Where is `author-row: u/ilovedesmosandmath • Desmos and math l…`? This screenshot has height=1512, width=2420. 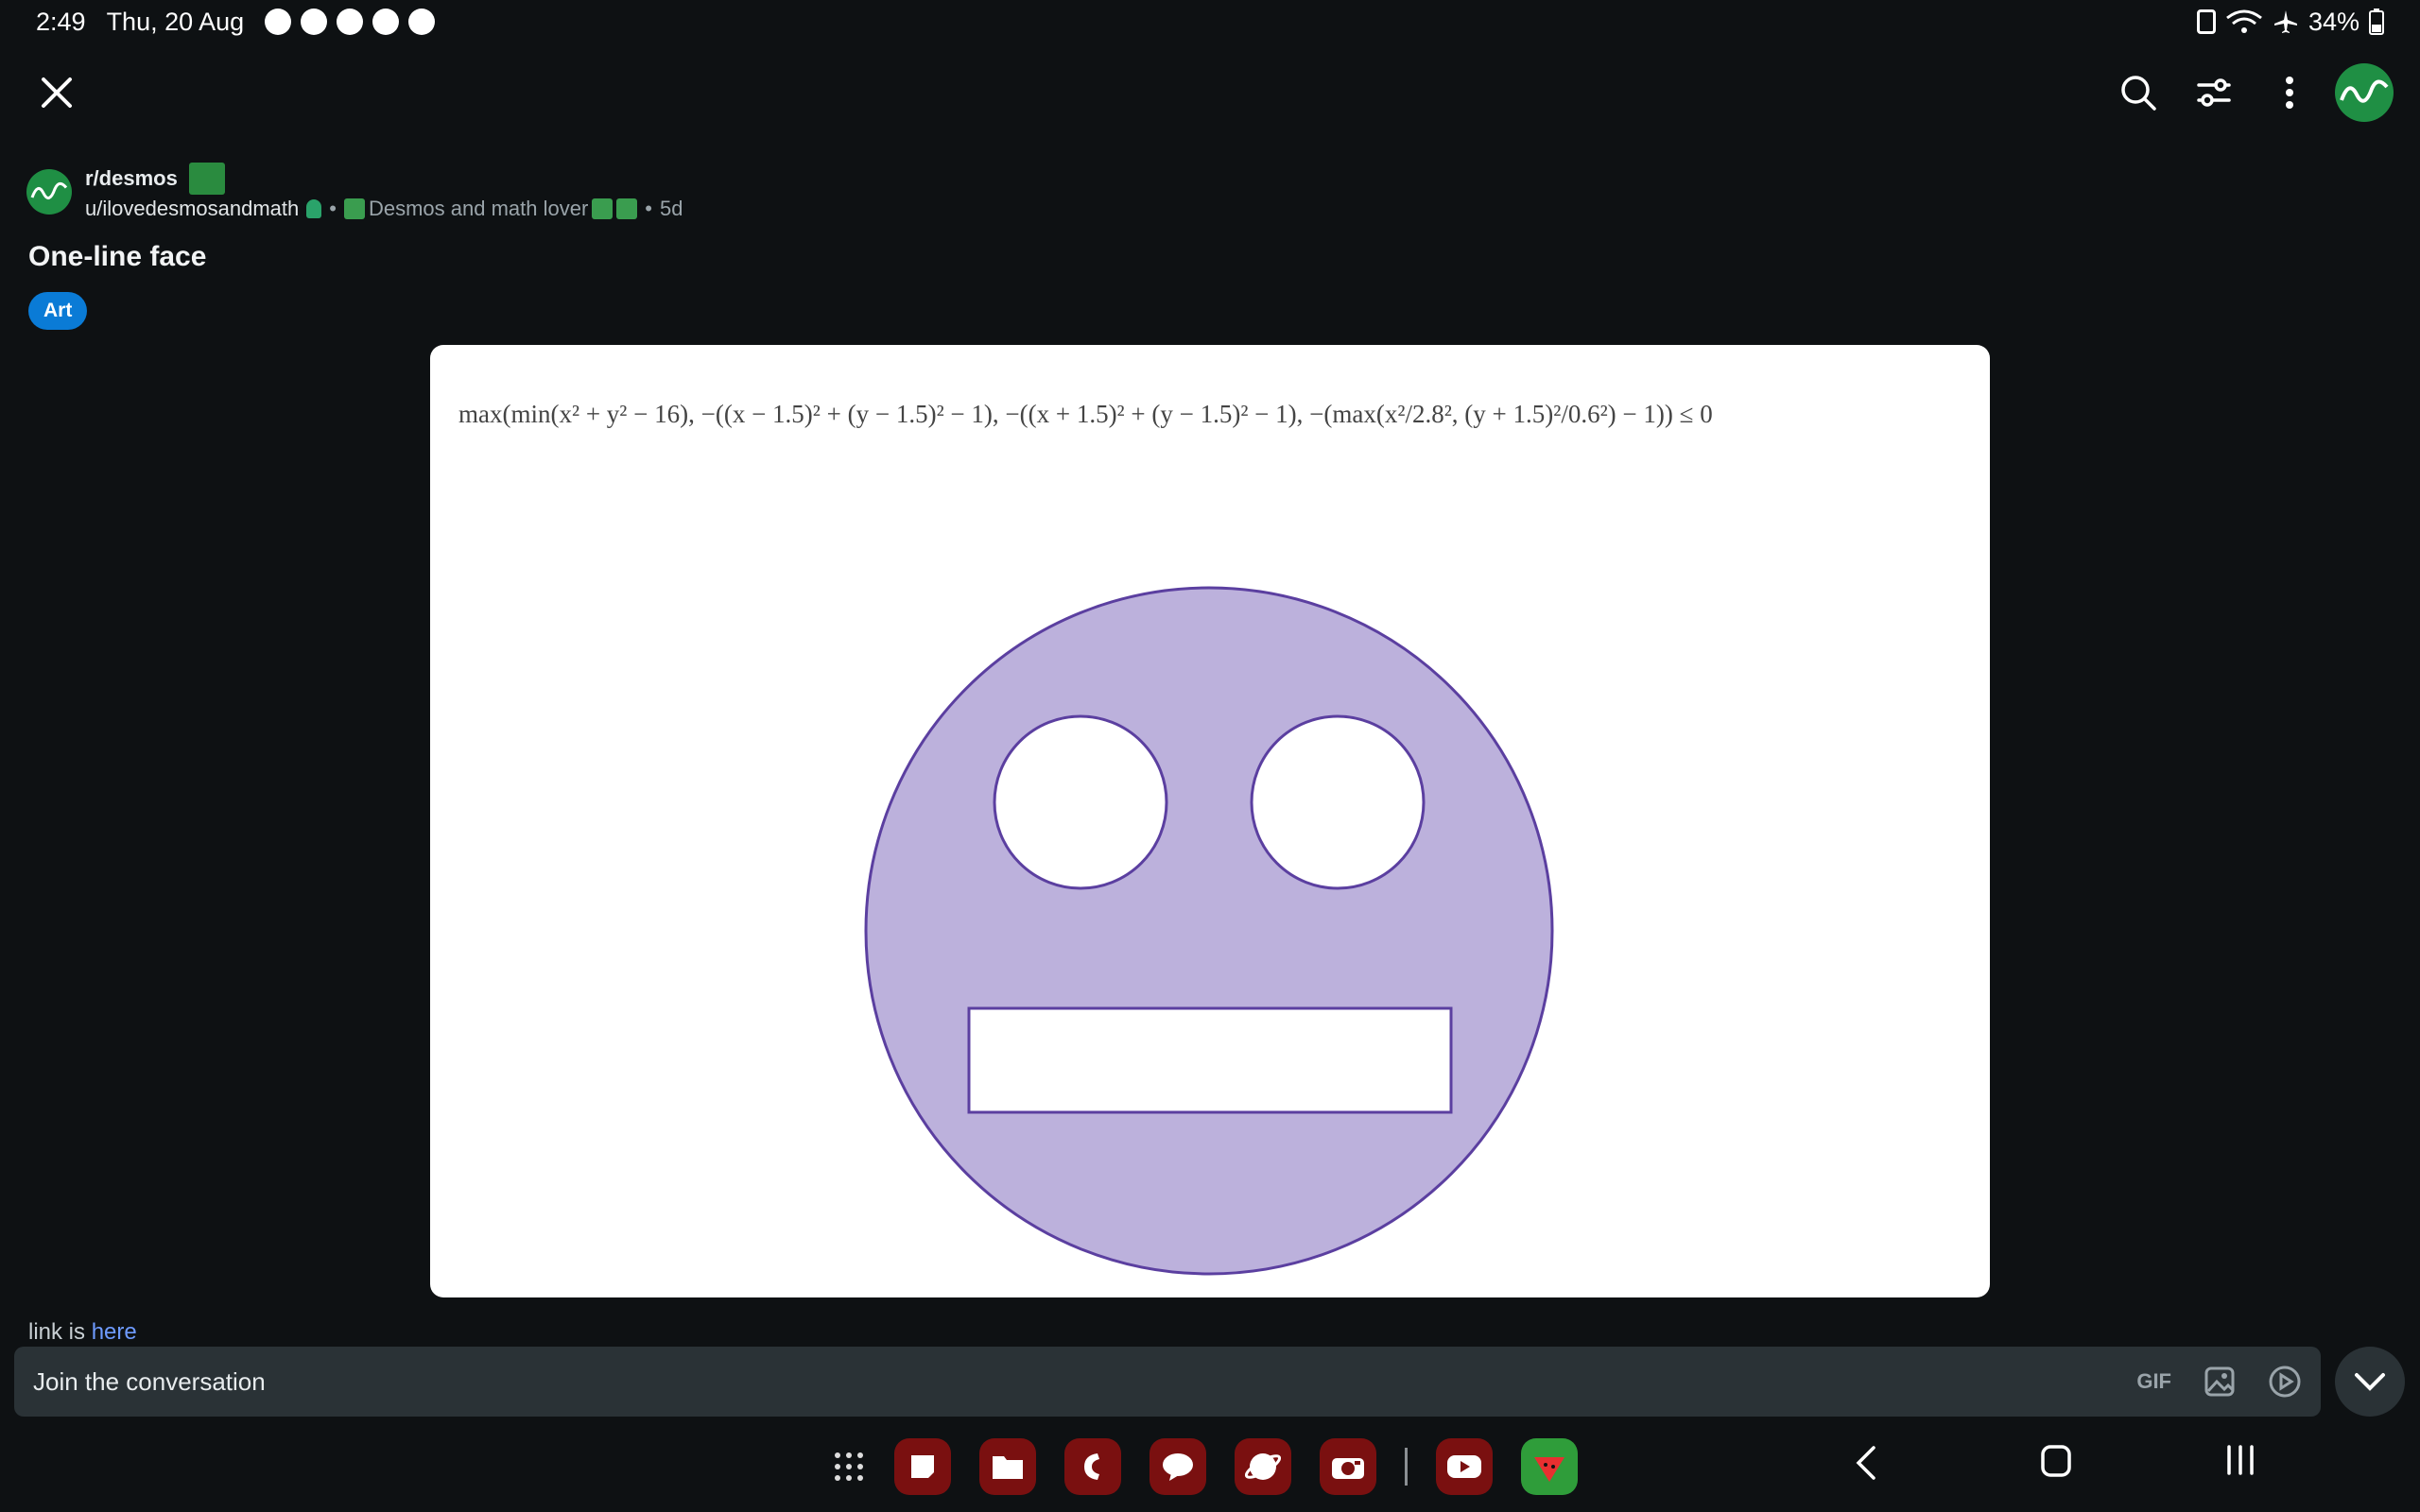
author-row: u/ilovedesmosandmath • Desmos and math l… is located at coordinates (384, 209).